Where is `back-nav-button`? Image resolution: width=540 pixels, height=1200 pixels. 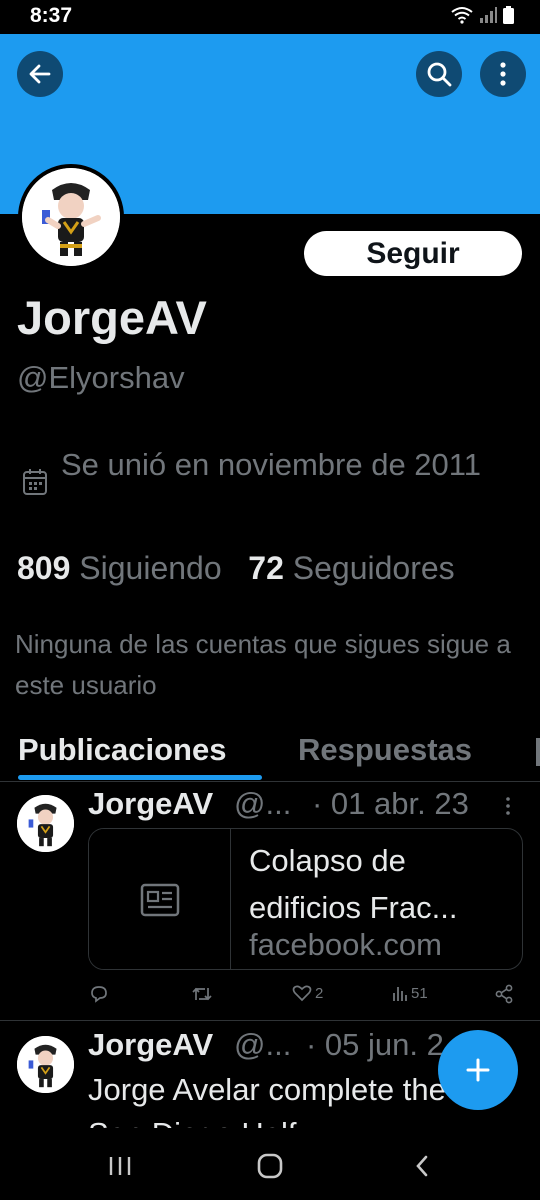 back-nav-button is located at coordinates (422, 1166).